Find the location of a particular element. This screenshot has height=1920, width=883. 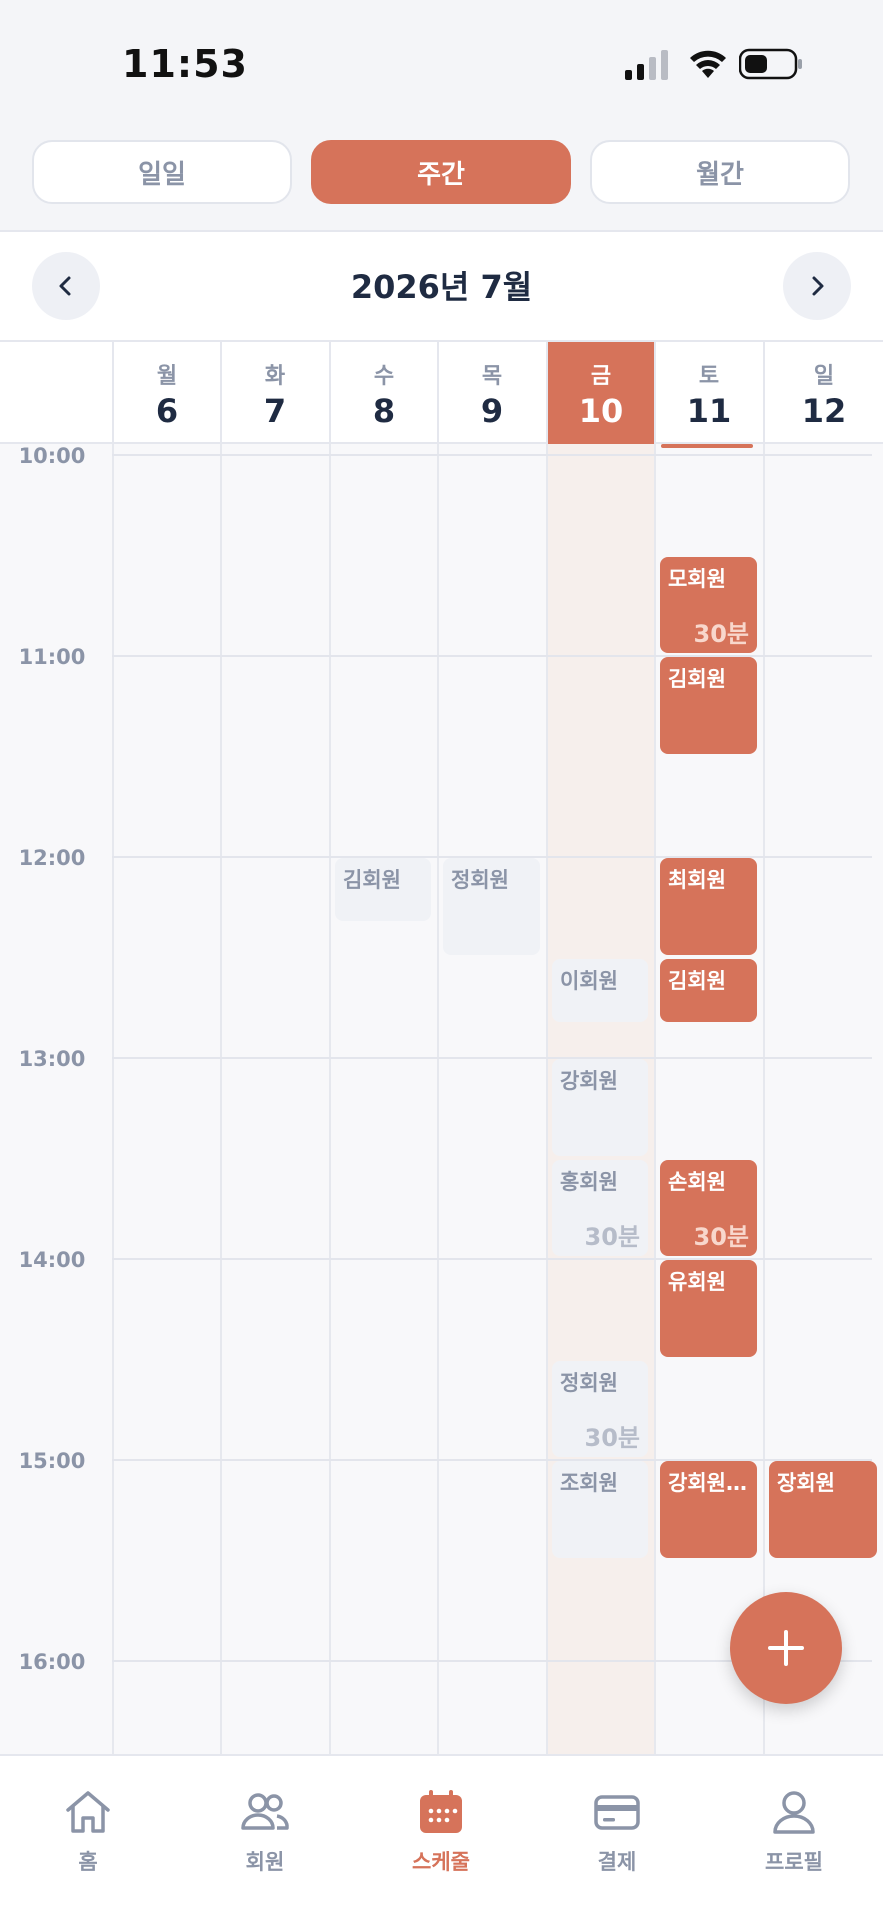

day-number: 12 is located at coordinates (824, 411).